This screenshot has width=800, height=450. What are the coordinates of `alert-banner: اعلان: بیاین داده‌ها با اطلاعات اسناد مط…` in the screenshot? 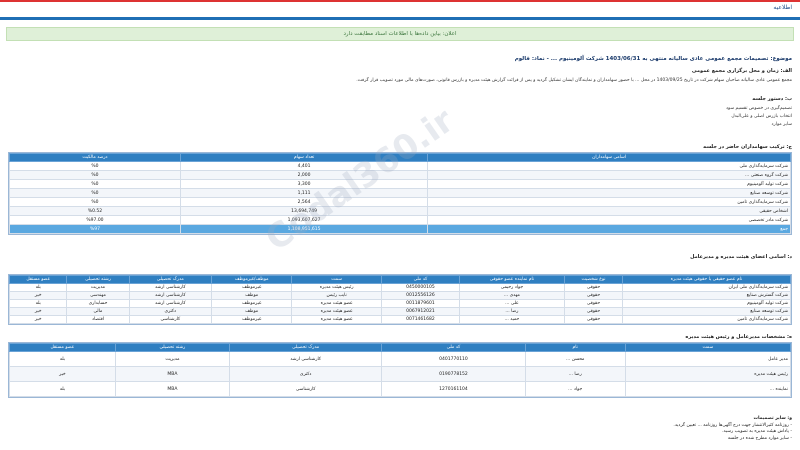 It's located at (400, 34).